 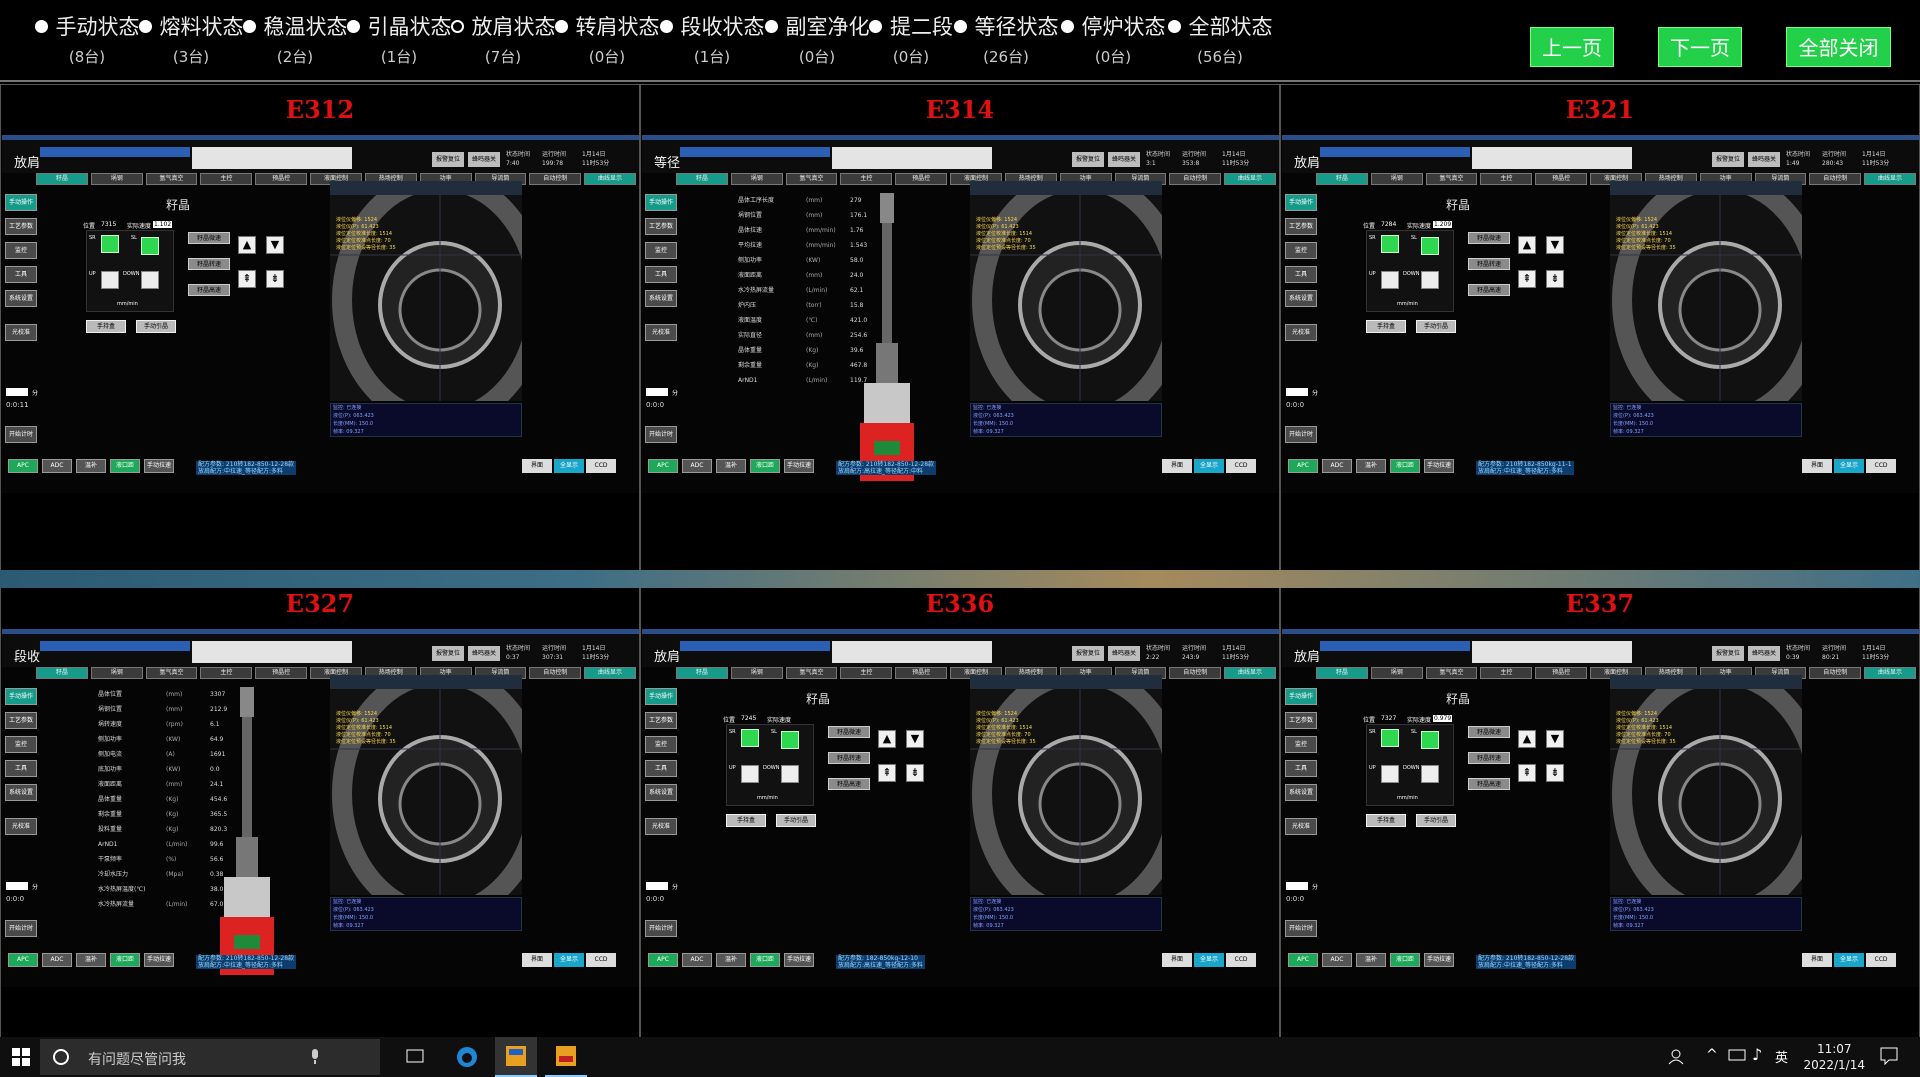 What do you see at coordinates (150, 280) in the screenshot?
I see `down-arrow-button` at bounding box center [150, 280].